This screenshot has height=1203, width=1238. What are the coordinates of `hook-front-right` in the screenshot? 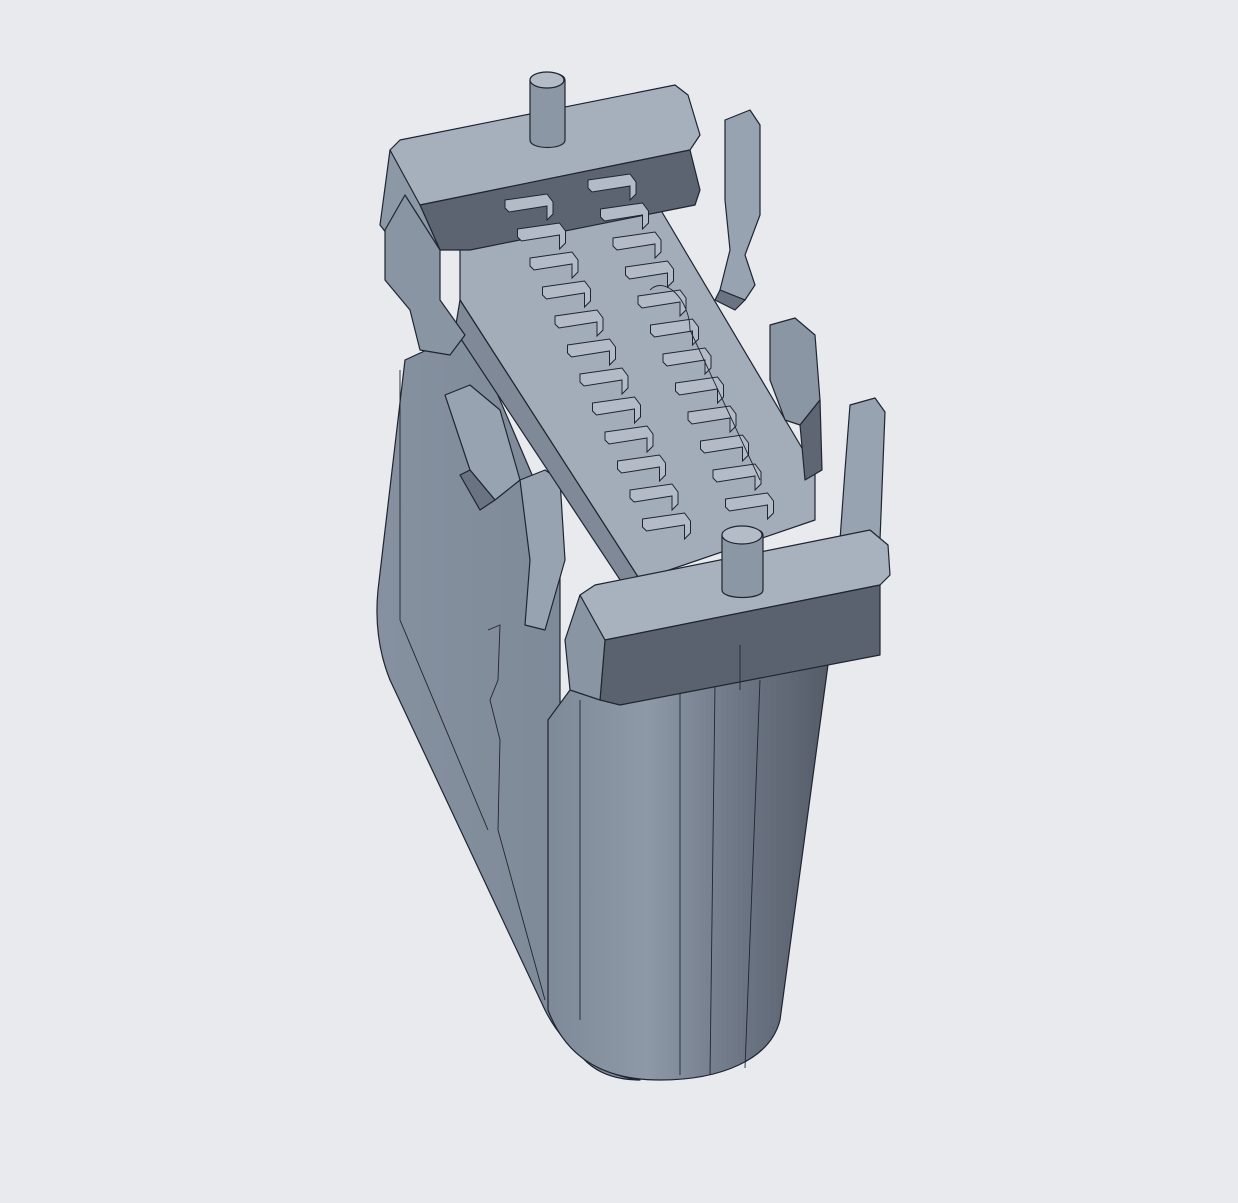 It's located at (862, 474).